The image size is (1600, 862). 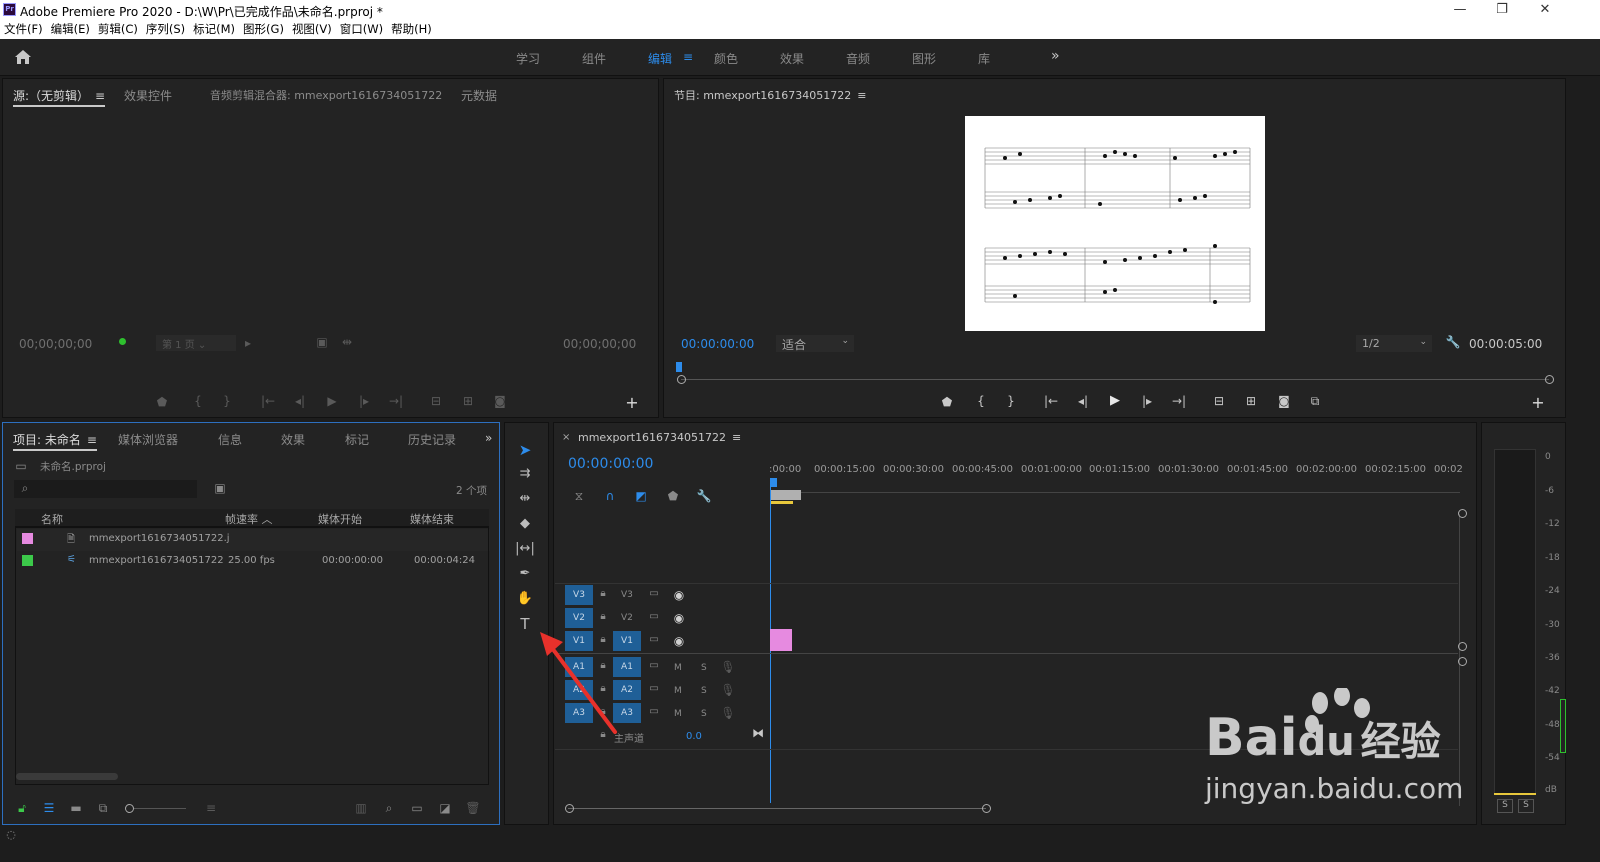 What do you see at coordinates (704, 496) in the screenshot?
I see `timeline-settings-icon: 🔧` at bounding box center [704, 496].